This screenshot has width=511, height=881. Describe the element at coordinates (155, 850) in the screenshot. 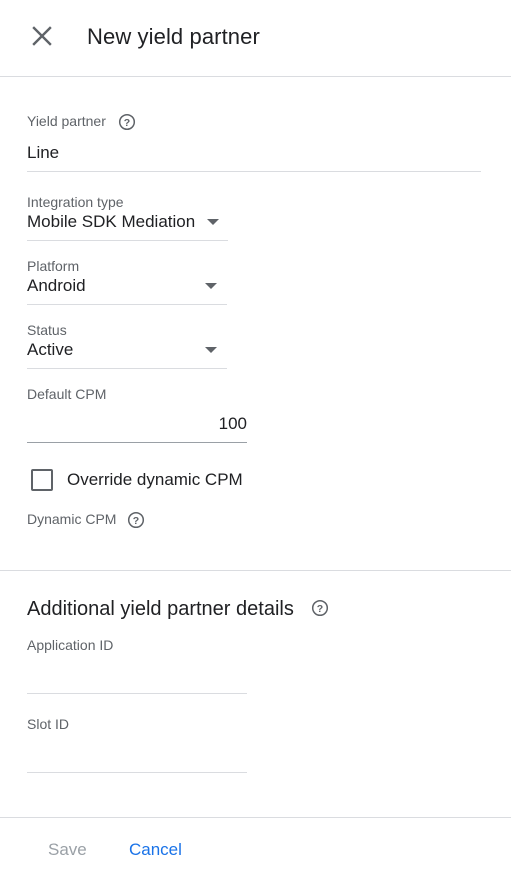

I see `cancel-button: Cancel` at that location.